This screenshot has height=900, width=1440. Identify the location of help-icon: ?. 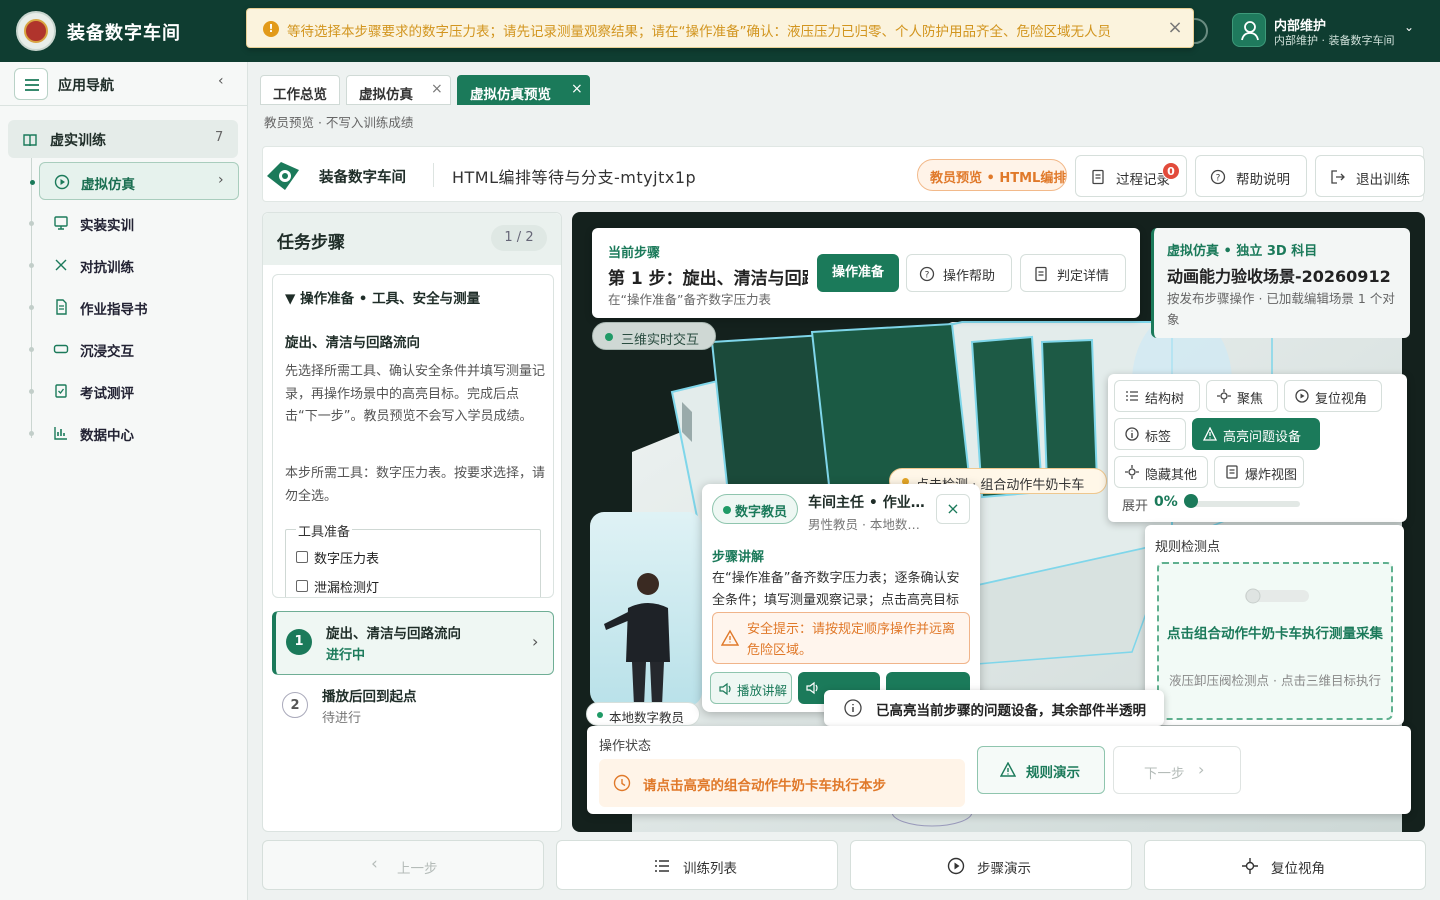
(927, 274).